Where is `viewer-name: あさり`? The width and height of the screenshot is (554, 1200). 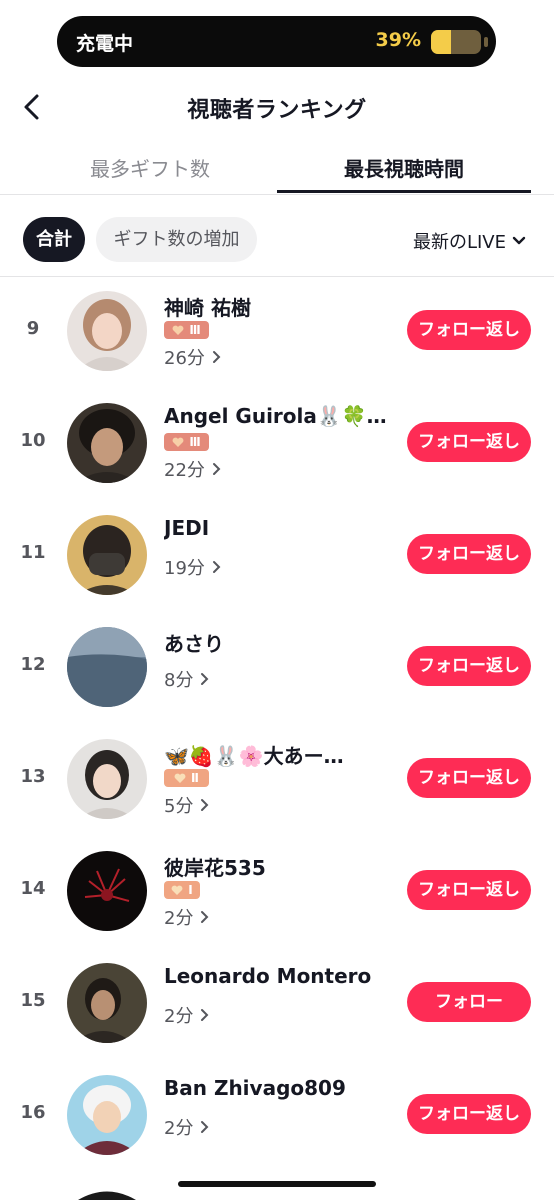 viewer-name: あさり is located at coordinates (194, 644).